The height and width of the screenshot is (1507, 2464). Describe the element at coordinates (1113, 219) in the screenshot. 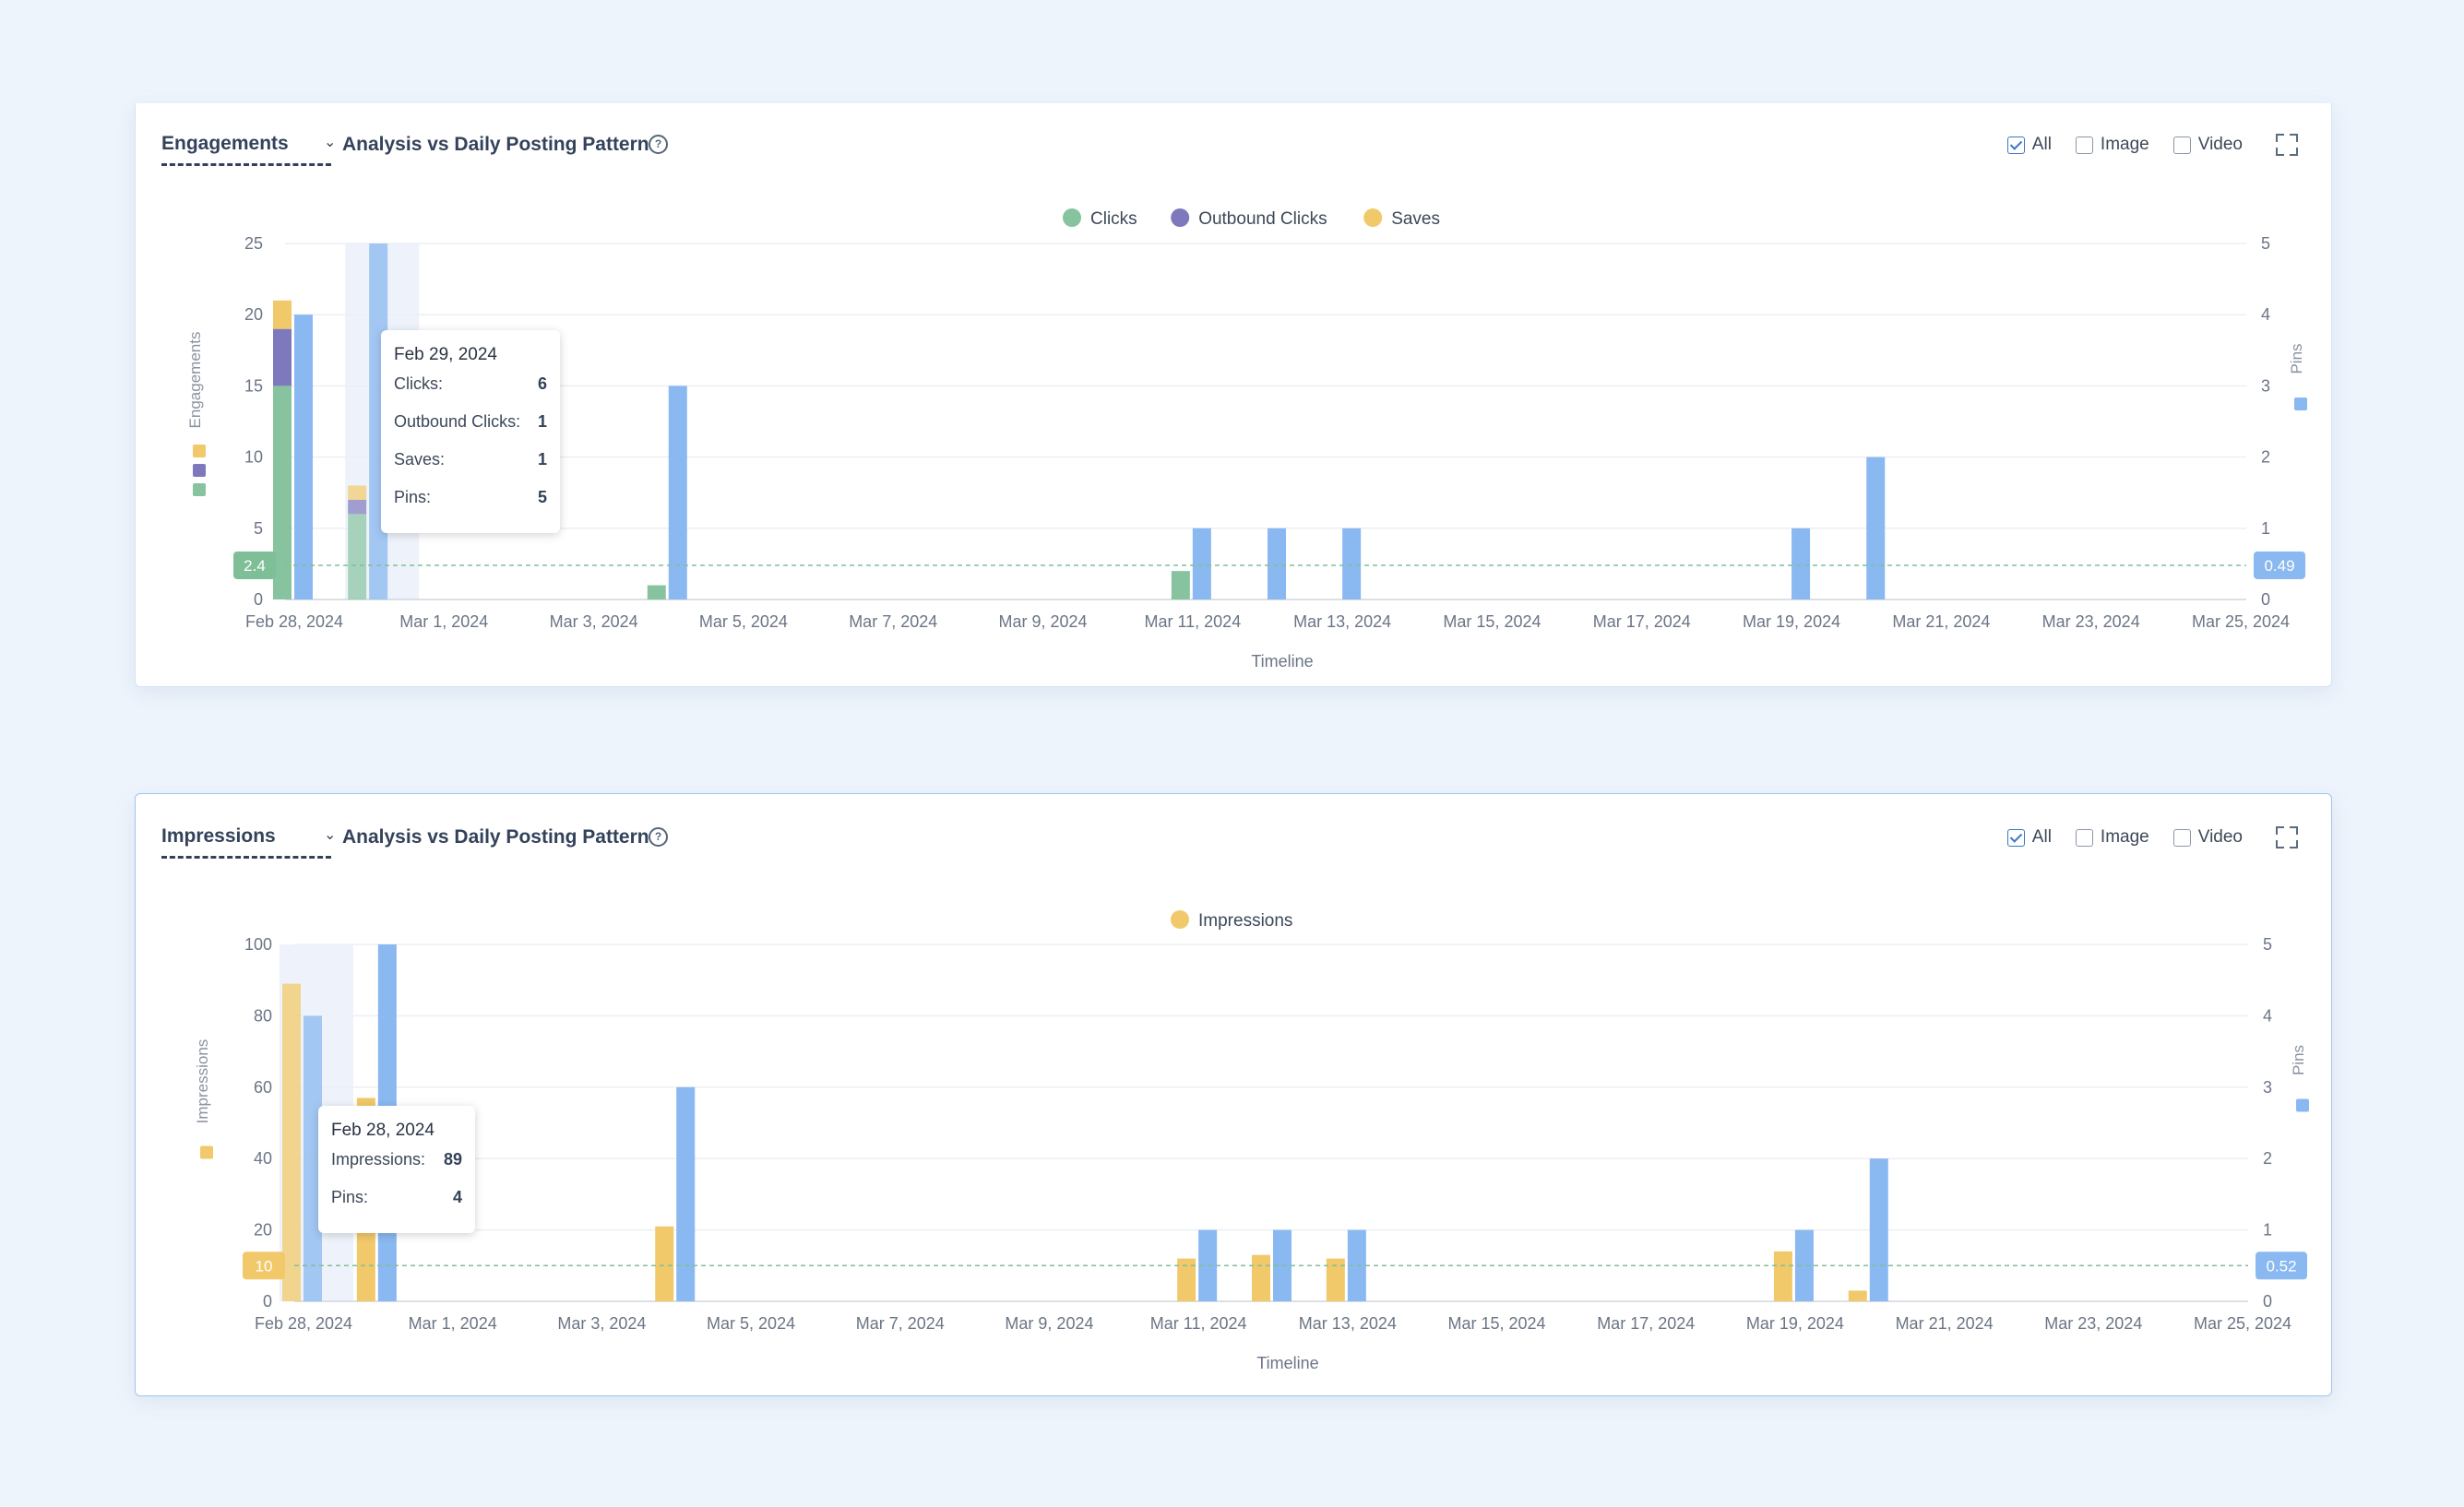

I see `legend-label: Clicks` at that location.